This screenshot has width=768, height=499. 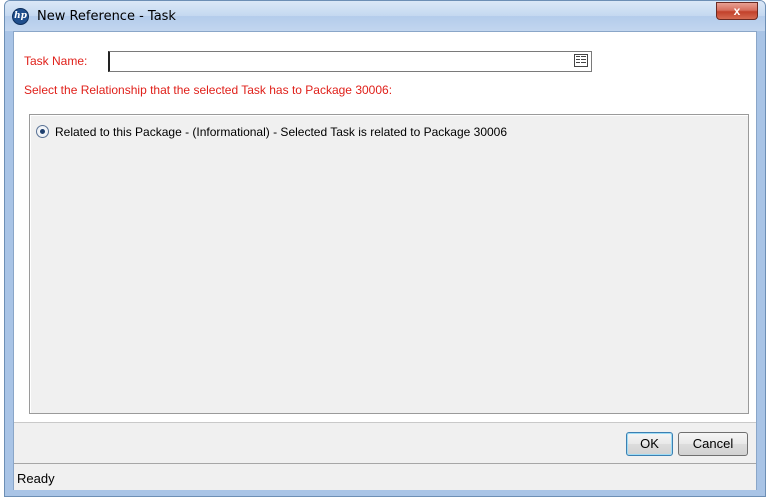 What do you see at coordinates (737, 11) in the screenshot?
I see `close-button: x` at bounding box center [737, 11].